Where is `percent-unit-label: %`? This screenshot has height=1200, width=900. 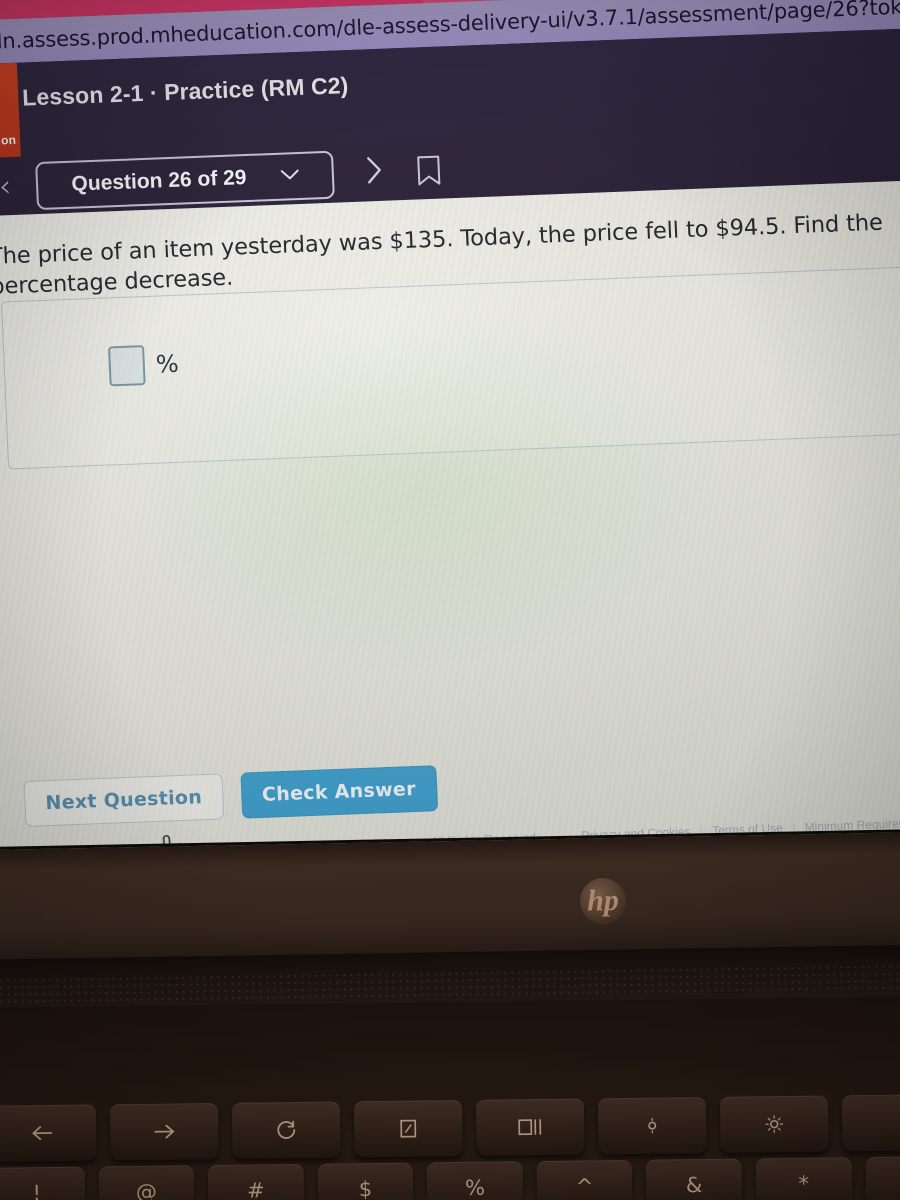 percent-unit-label: % is located at coordinates (167, 364).